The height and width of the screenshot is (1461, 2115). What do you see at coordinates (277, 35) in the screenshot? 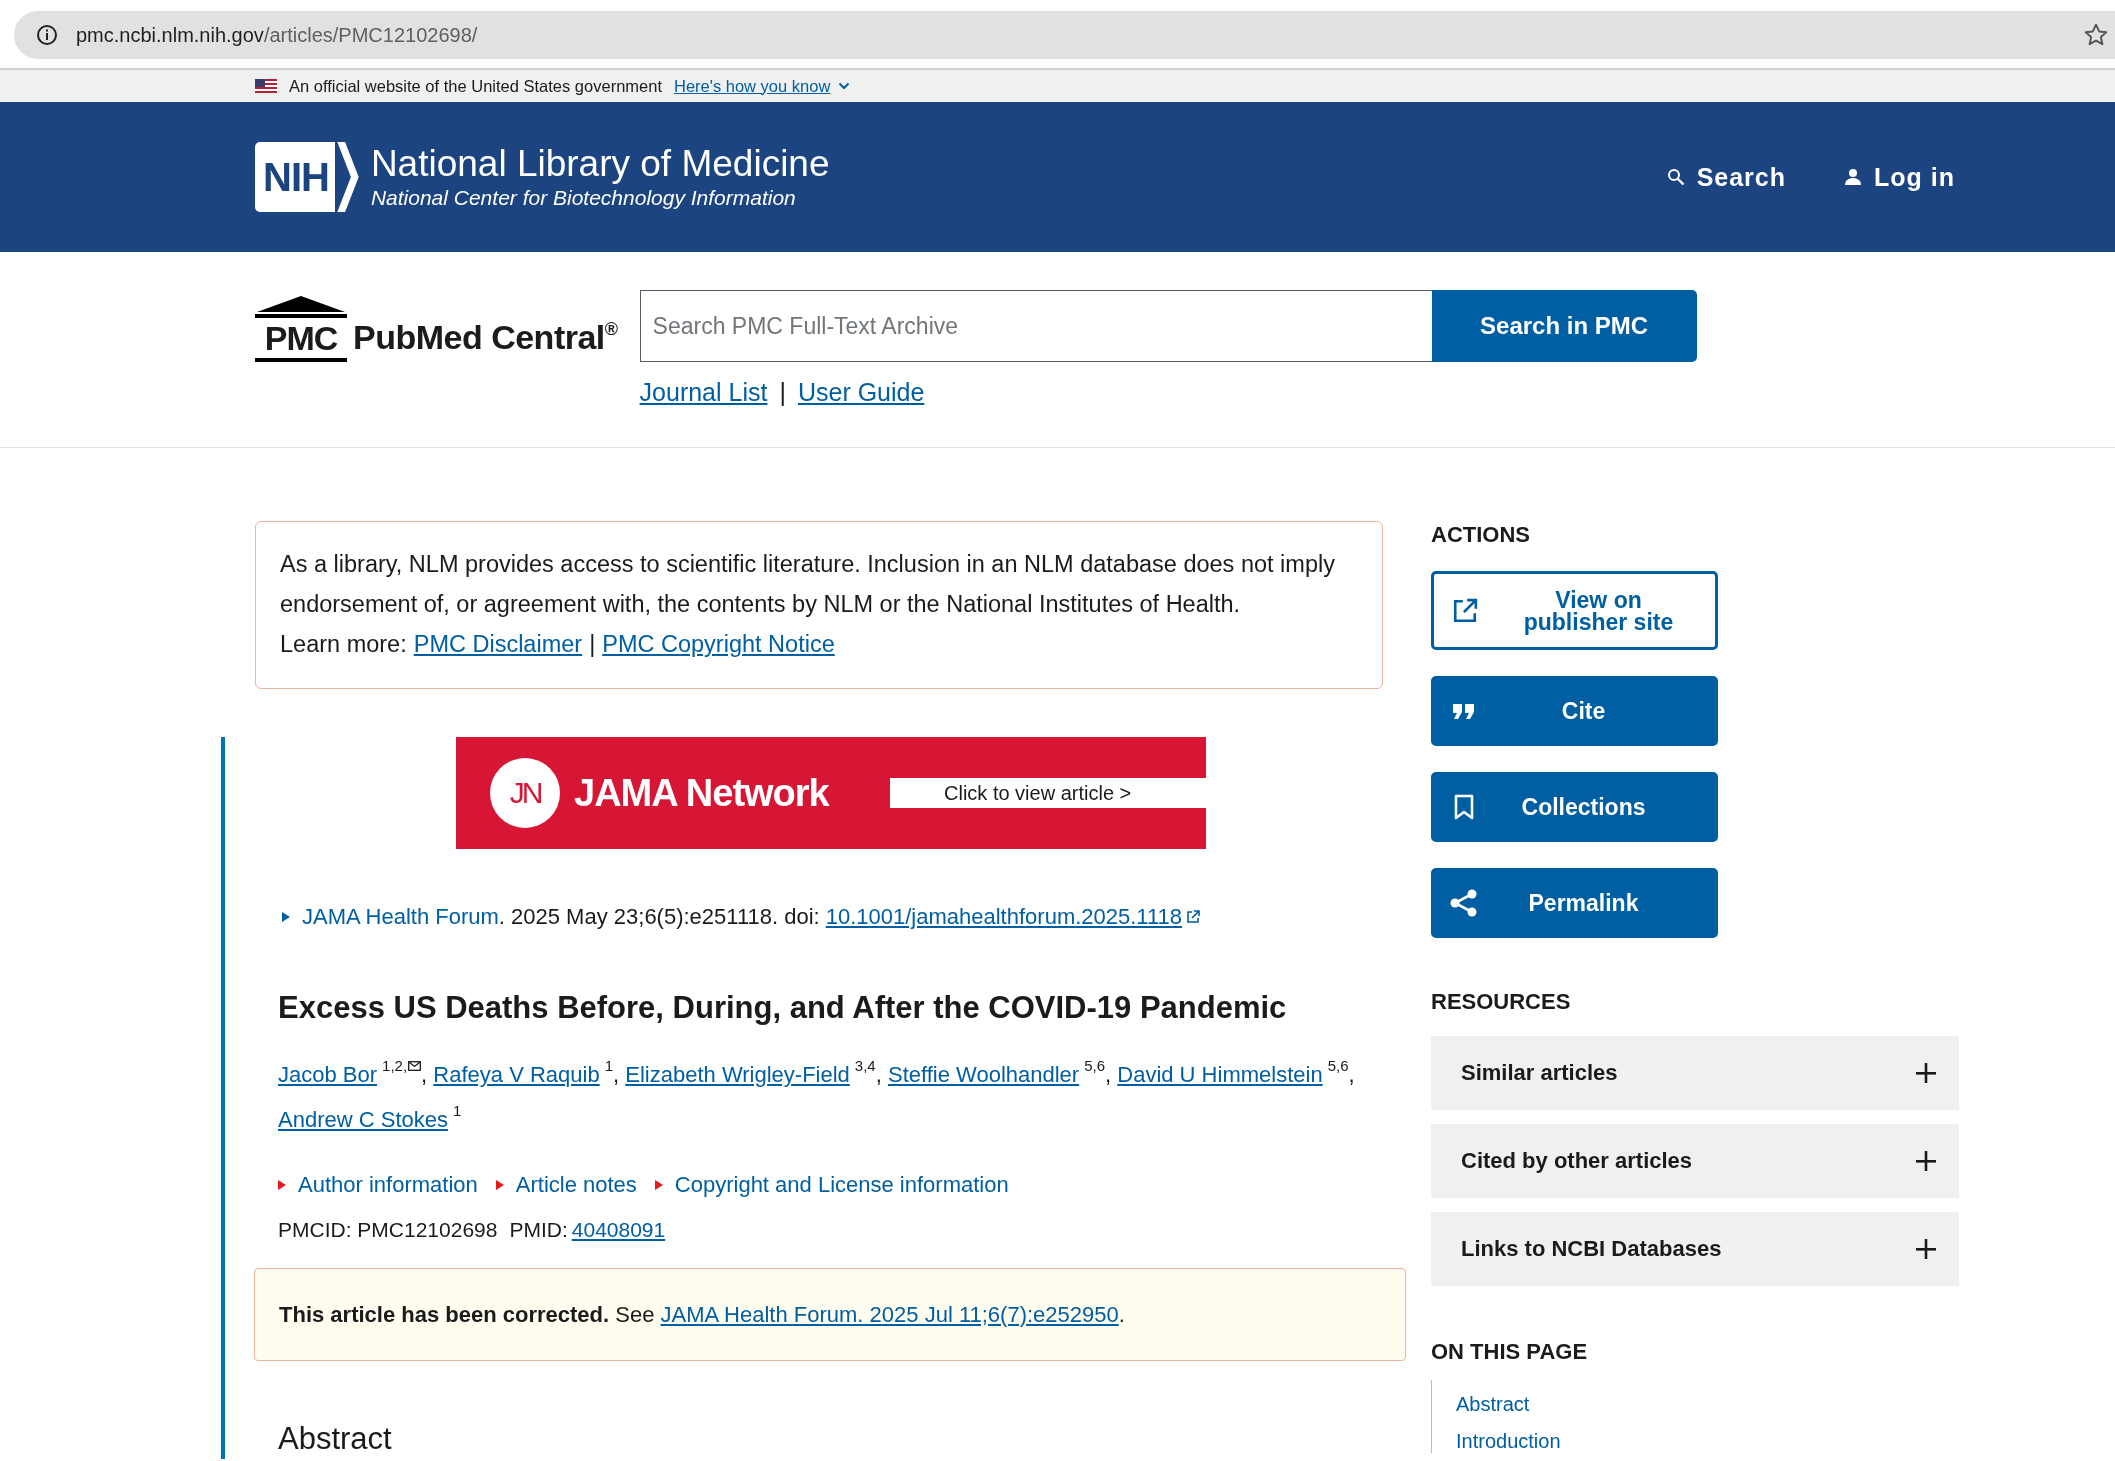
I see `url-text: pmc.ncbi.nlm.nih.gov/articles/PMC12102698/` at bounding box center [277, 35].